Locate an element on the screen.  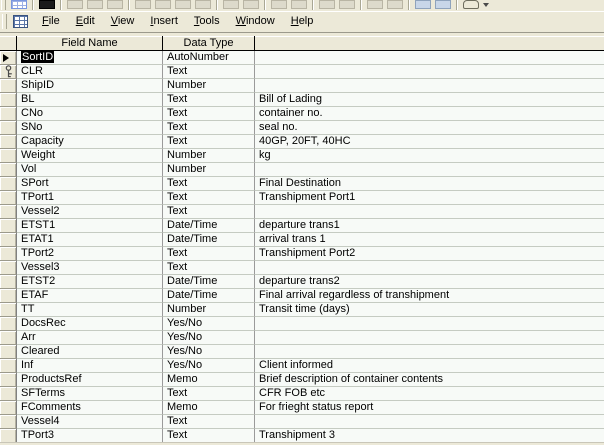
cut-icon is located at coordinates (143, 4).